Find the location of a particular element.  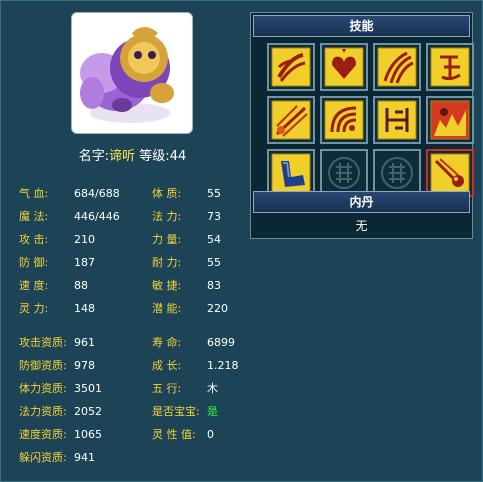

sound-wave-icon is located at coordinates (344, 120).